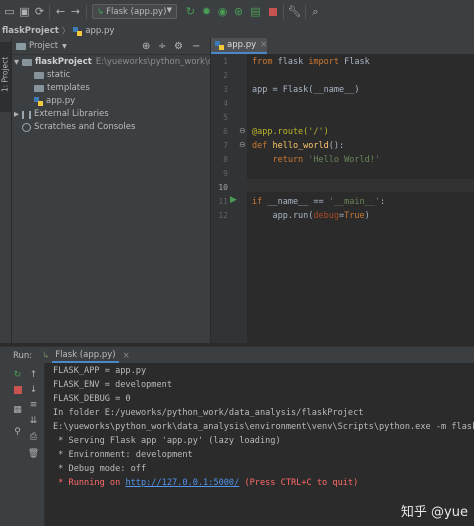  What do you see at coordinates (223, 187) in the screenshot?
I see `line-number: 10` at bounding box center [223, 187].